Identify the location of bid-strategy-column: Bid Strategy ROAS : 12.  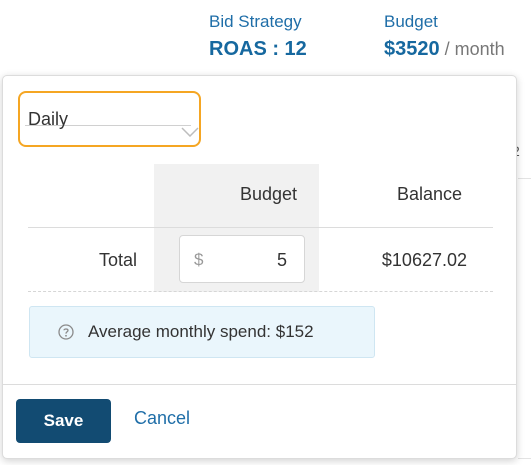
(258, 36).